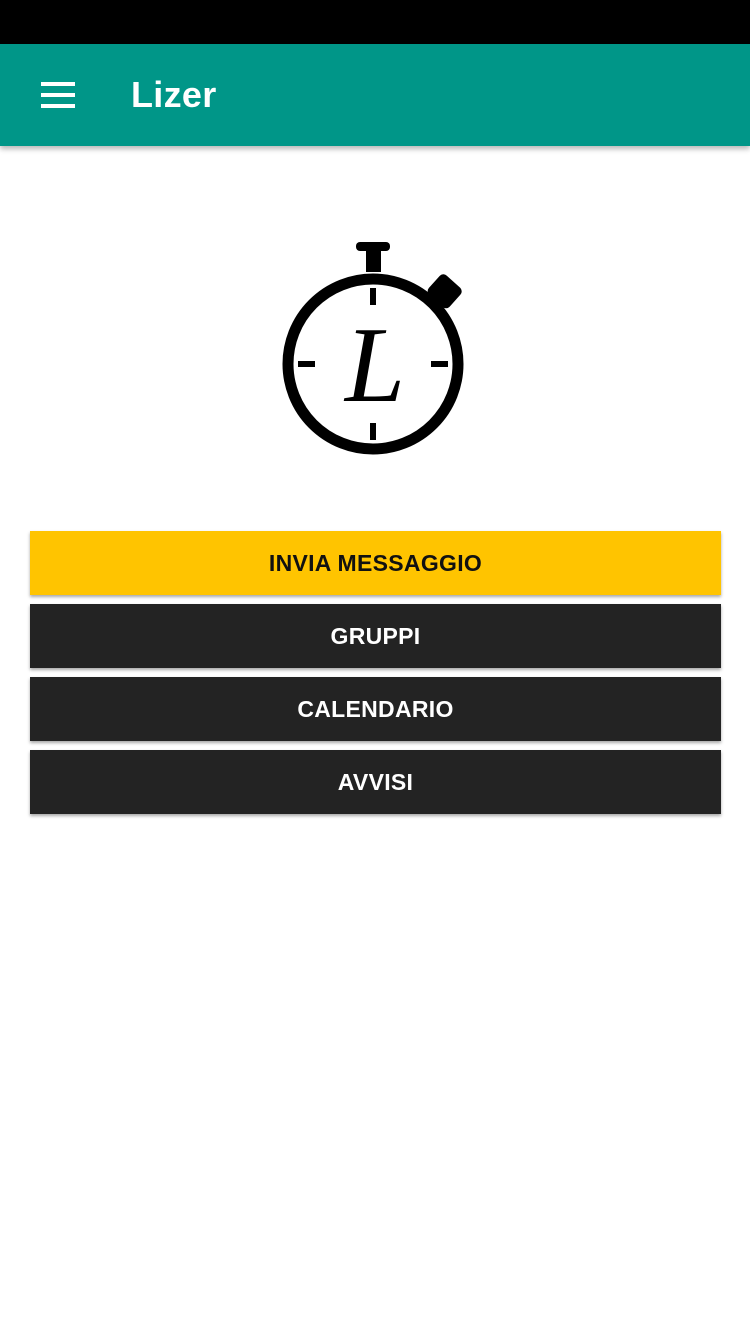 The height and width of the screenshot is (1334, 750). I want to click on calendar-button-label: CALENDARIO, so click(375, 708).